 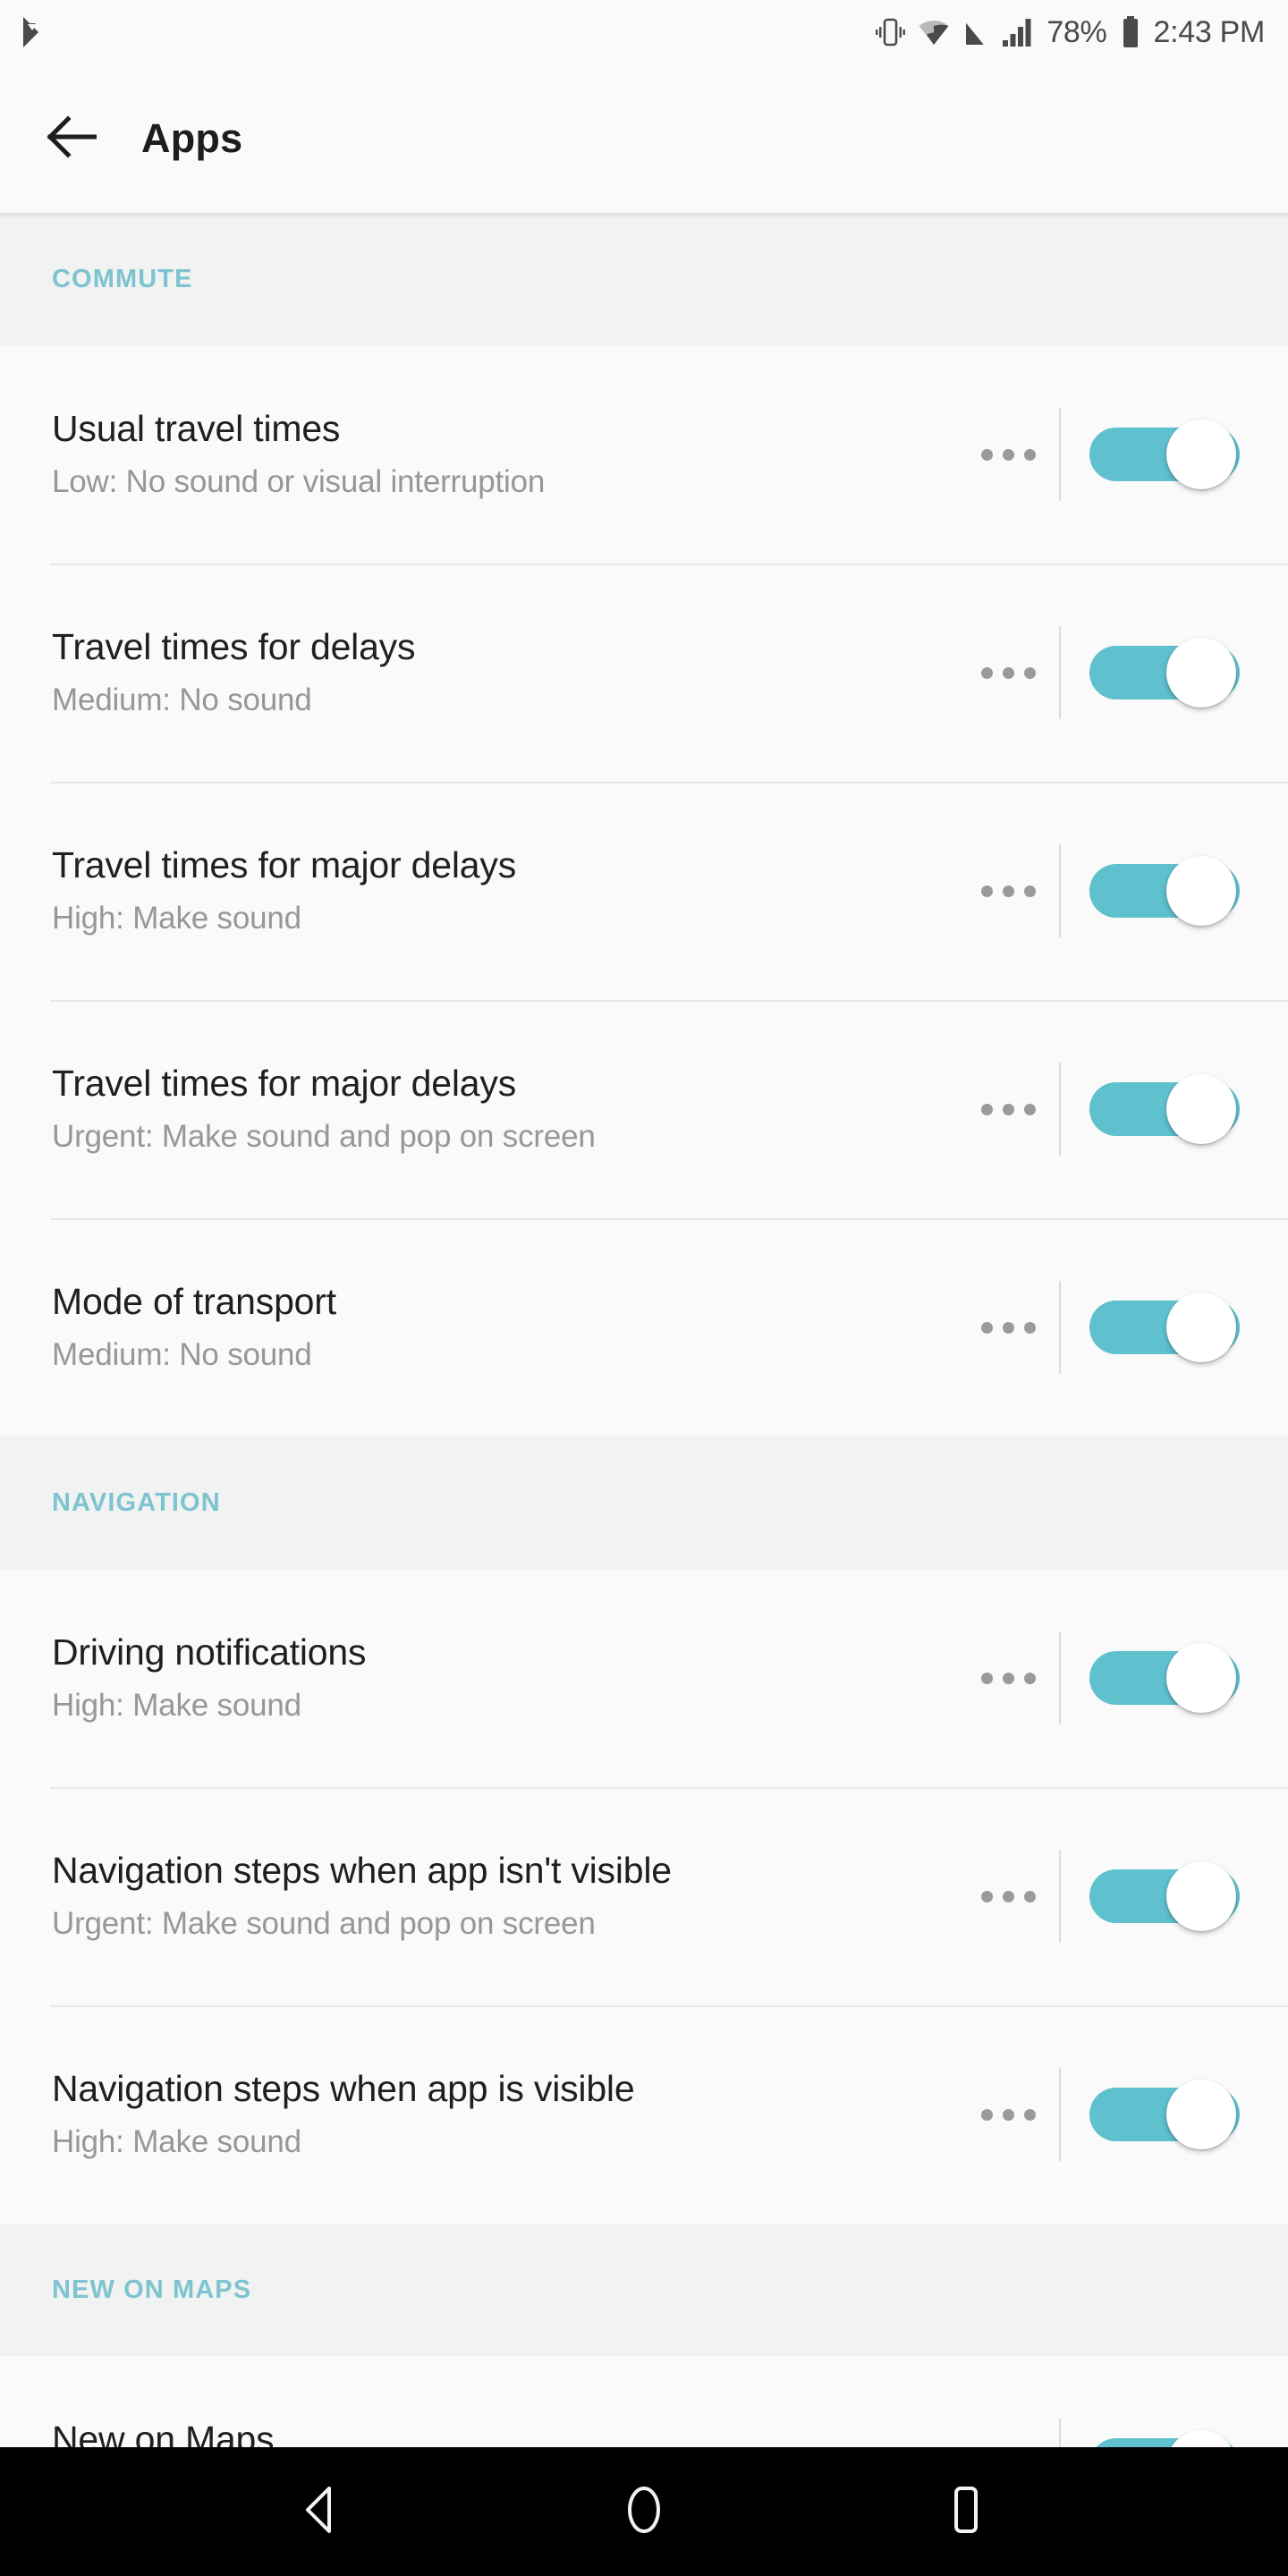 What do you see at coordinates (644, 279) in the screenshot?
I see `section-header-commute: COMMUTE` at bounding box center [644, 279].